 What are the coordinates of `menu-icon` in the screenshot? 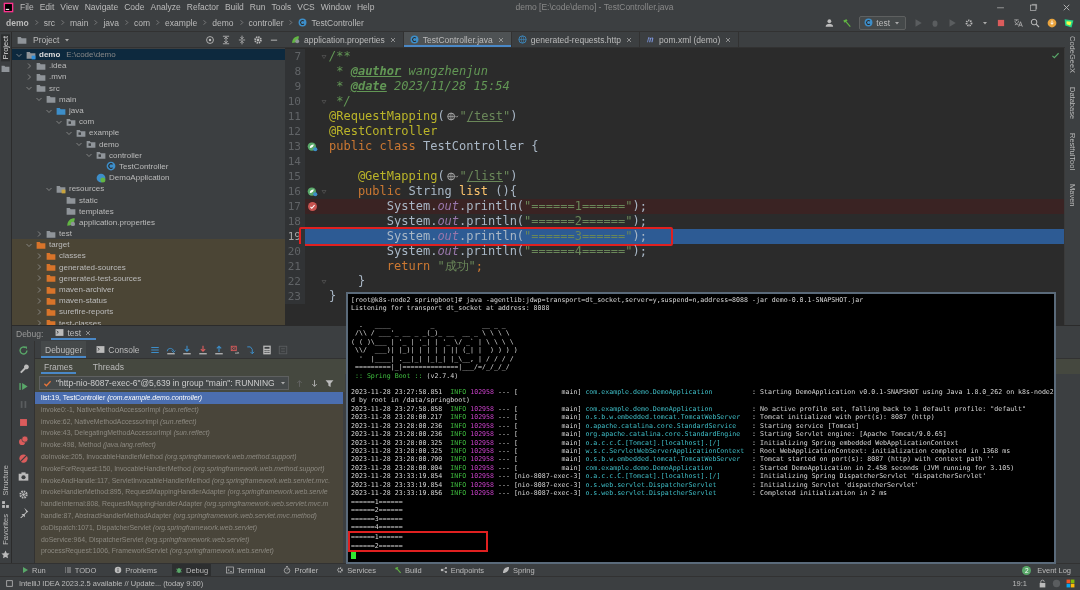 It's located at (154, 349).